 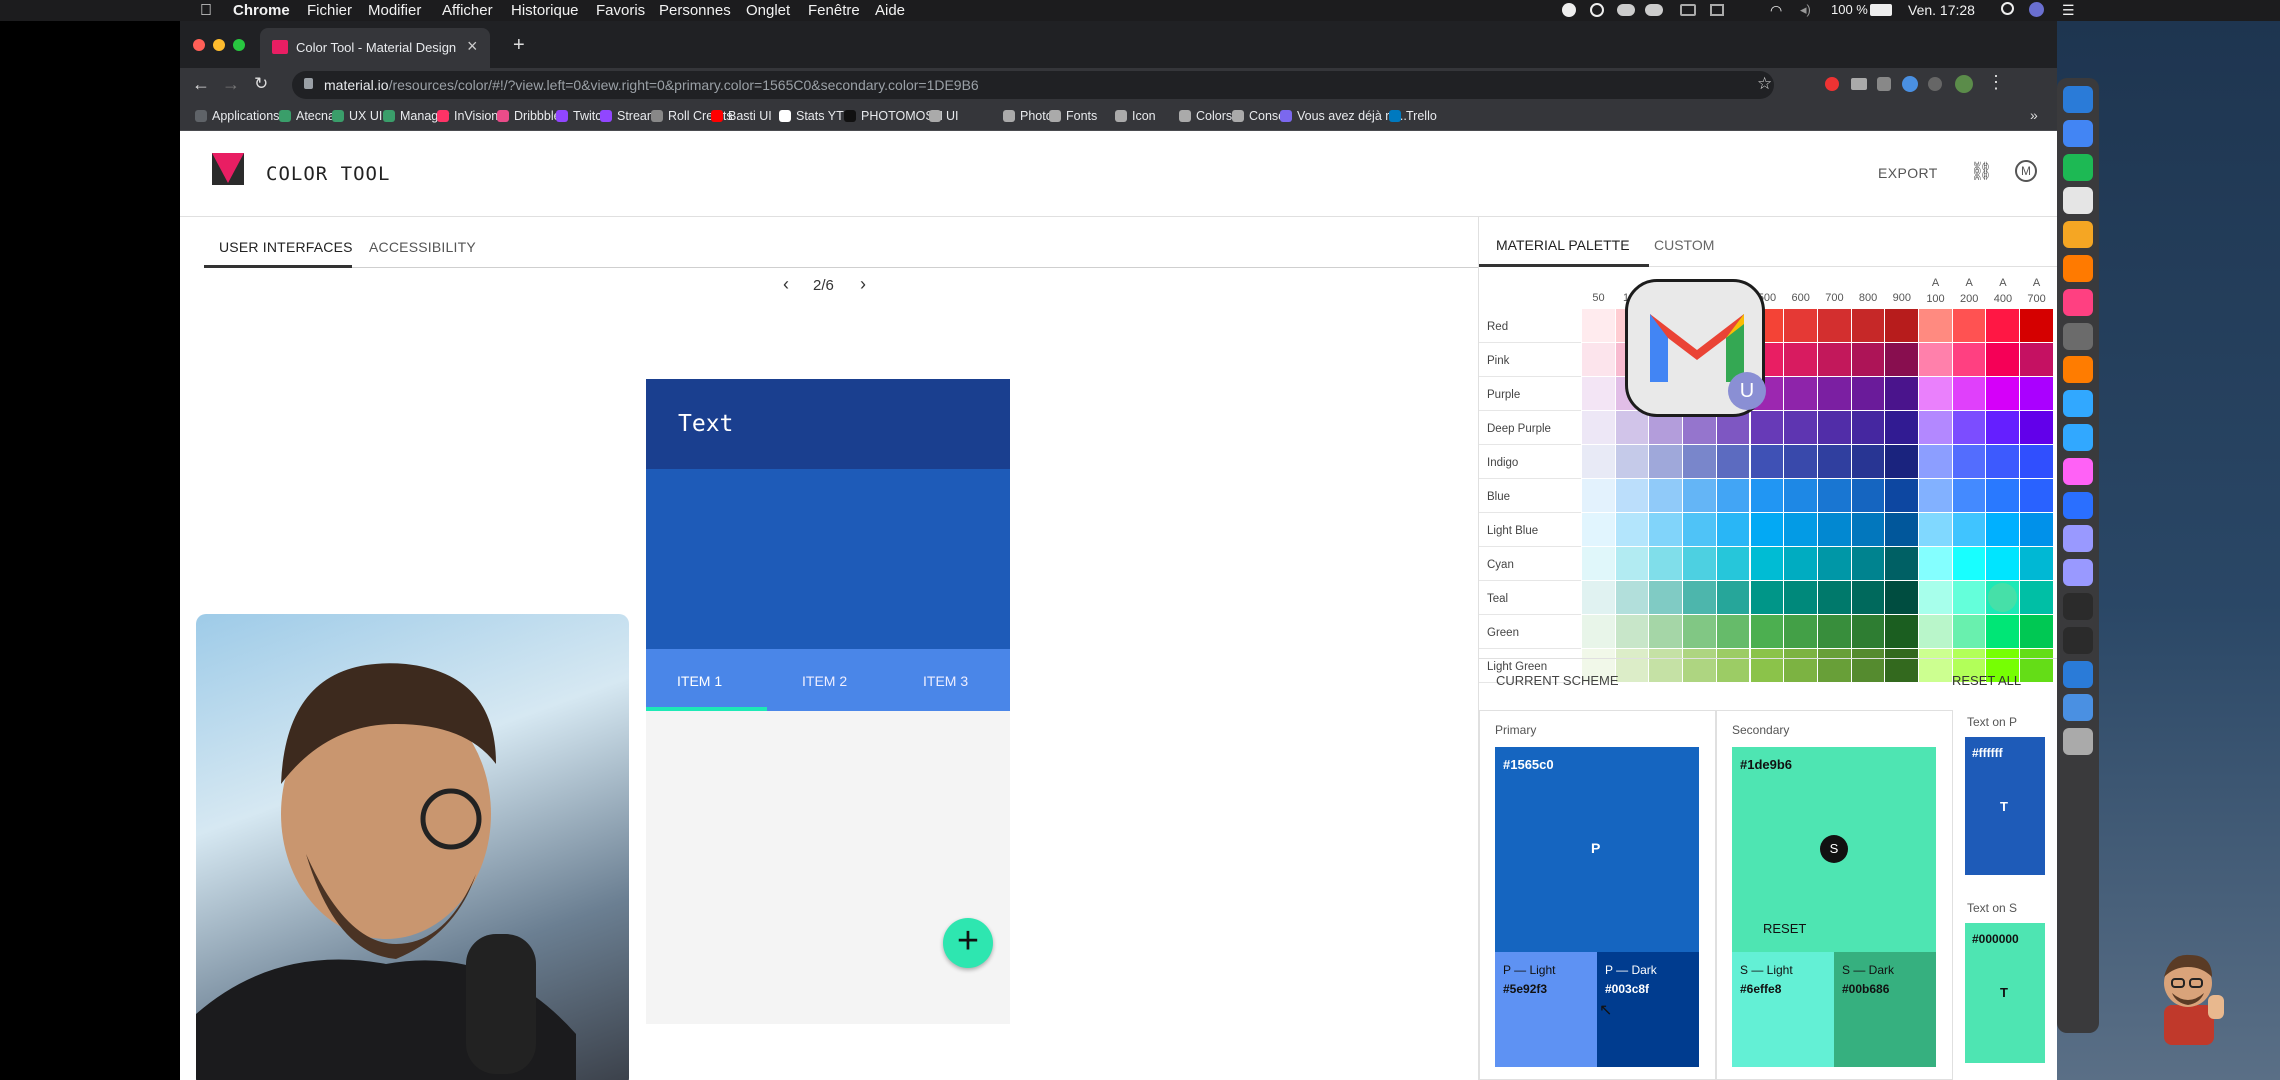 What do you see at coordinates (237, 116) in the screenshot?
I see `bookmark-item: Applications` at bounding box center [237, 116].